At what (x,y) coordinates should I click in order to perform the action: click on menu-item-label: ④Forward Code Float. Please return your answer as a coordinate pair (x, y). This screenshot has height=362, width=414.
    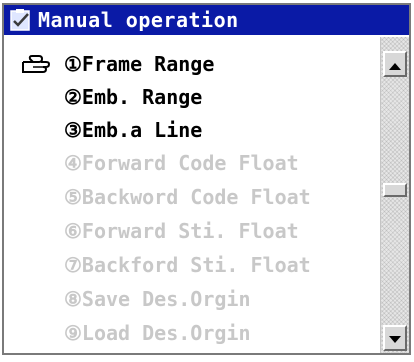
    Looking at the image, I should click on (181, 163).